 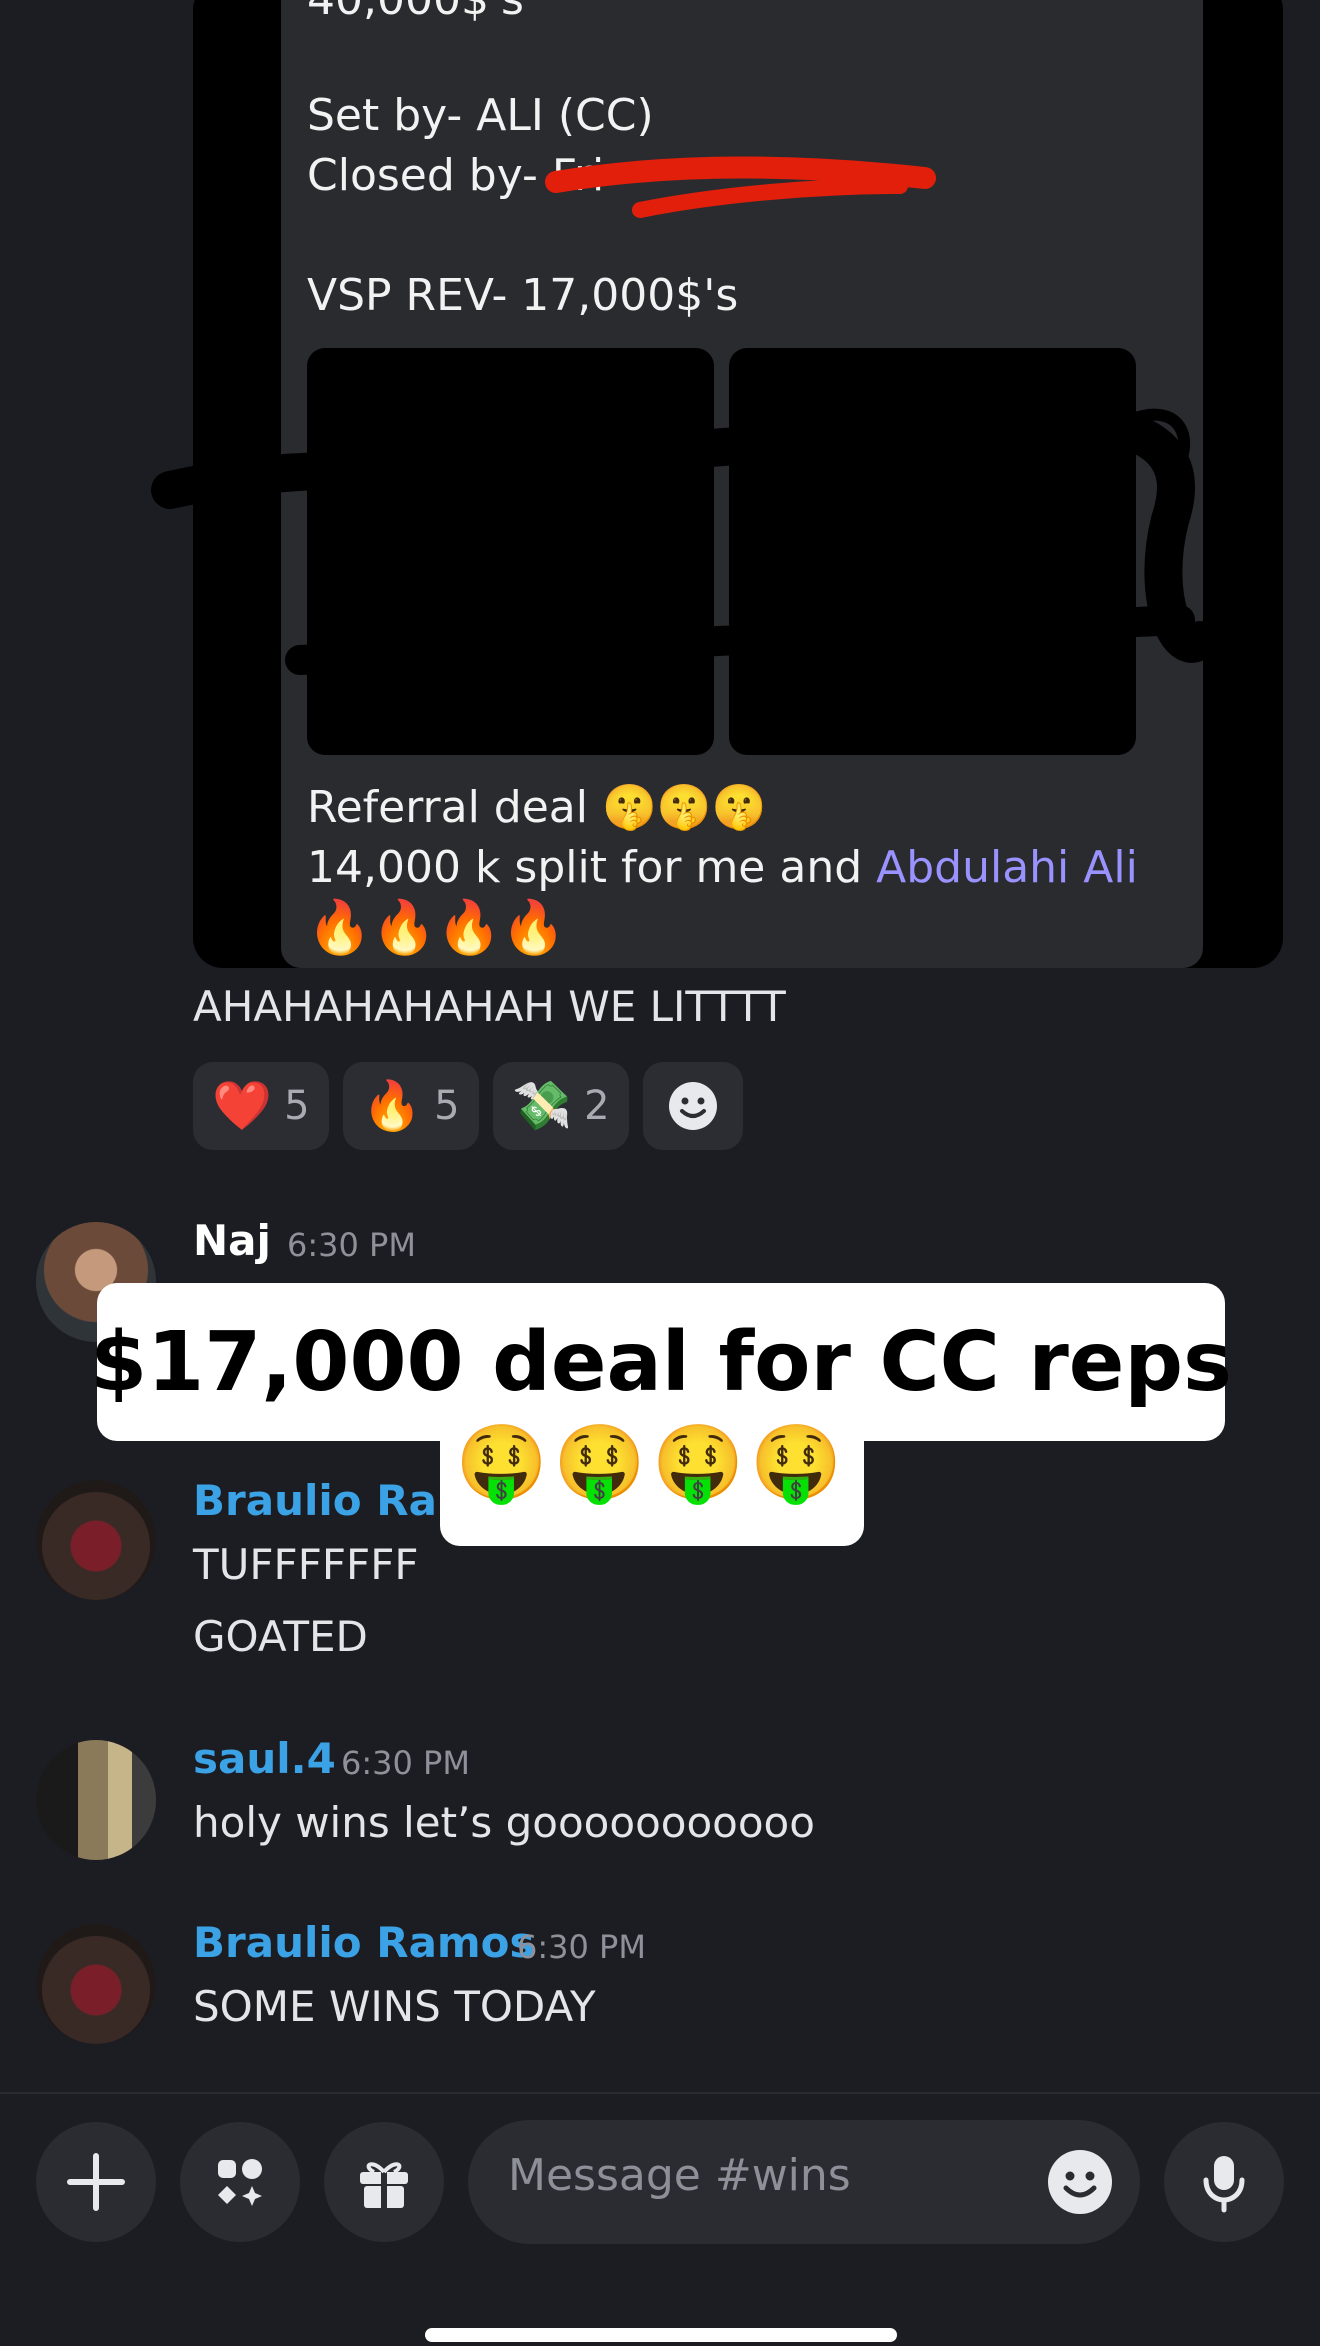 I want to click on home-indicator, so click(x=661, y=2335).